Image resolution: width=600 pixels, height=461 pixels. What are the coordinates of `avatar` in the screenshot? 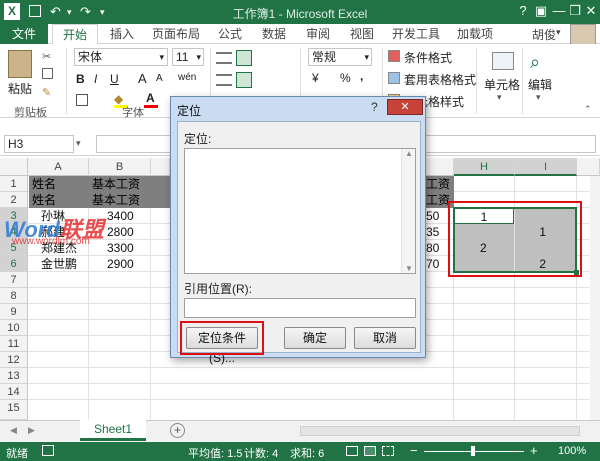 It's located at (583, 35).